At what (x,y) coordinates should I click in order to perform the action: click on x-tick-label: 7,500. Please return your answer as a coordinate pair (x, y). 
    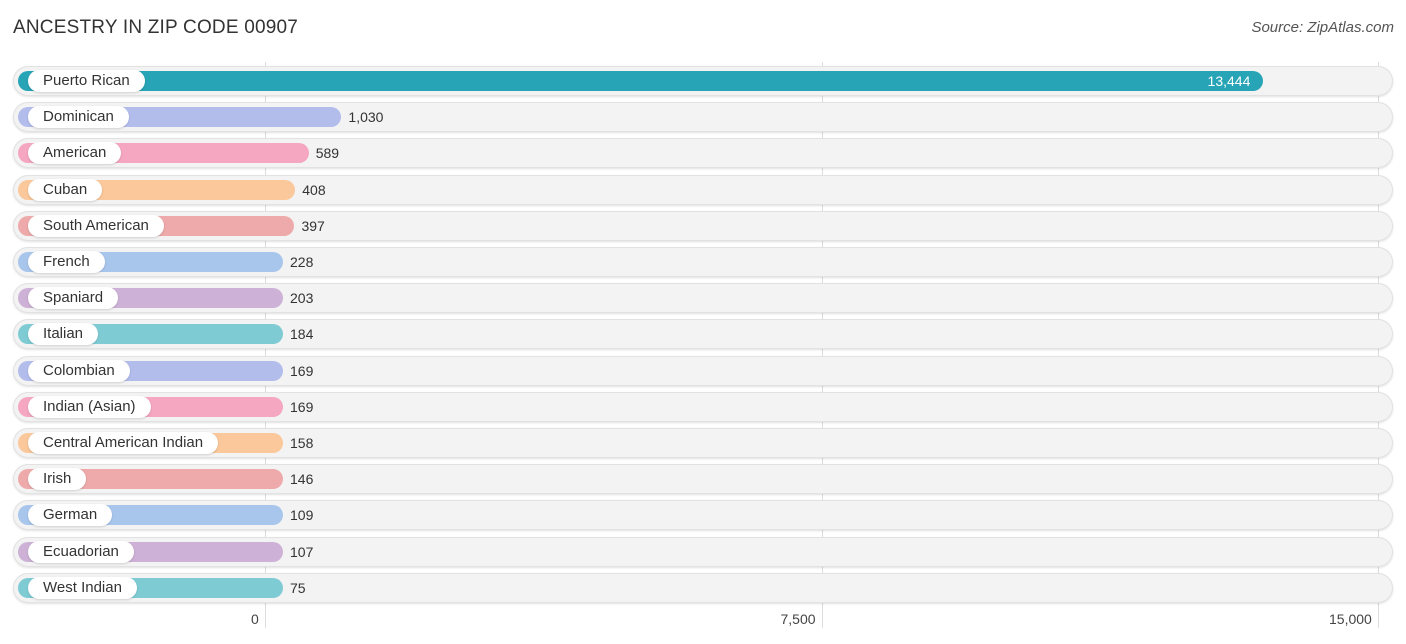
    Looking at the image, I should click on (798, 619).